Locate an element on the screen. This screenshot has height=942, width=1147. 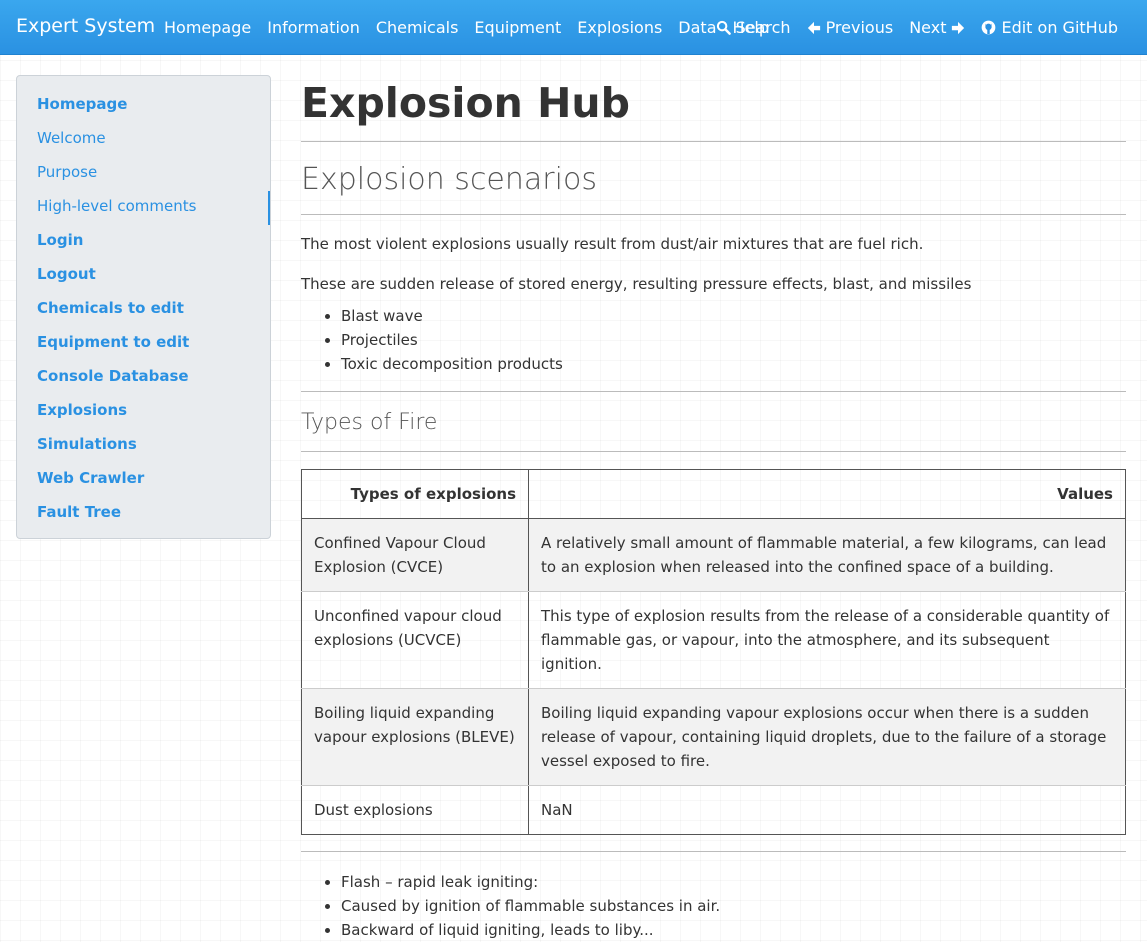
nav-chemicals: Chemicals is located at coordinates (417, 27).